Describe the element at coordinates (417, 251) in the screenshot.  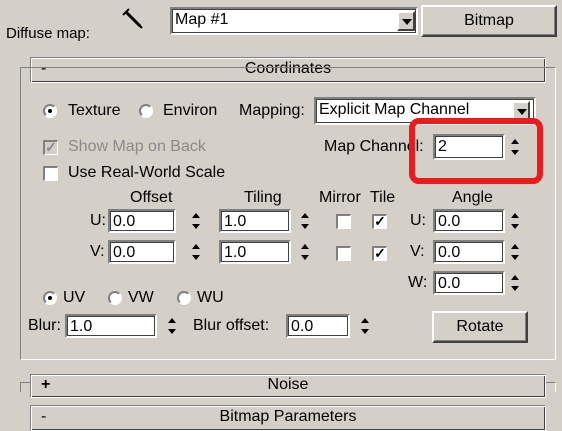
I see `v-angle-label: V:` at that location.